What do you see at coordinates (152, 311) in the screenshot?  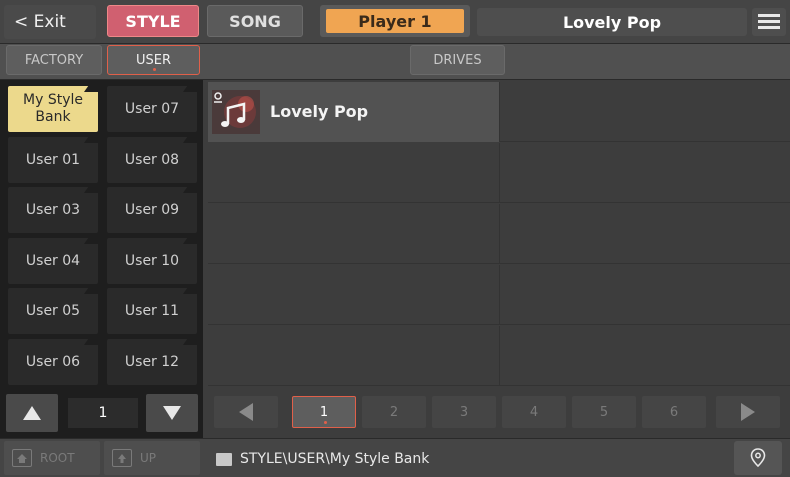 I see `bank-user-11: User 11` at bounding box center [152, 311].